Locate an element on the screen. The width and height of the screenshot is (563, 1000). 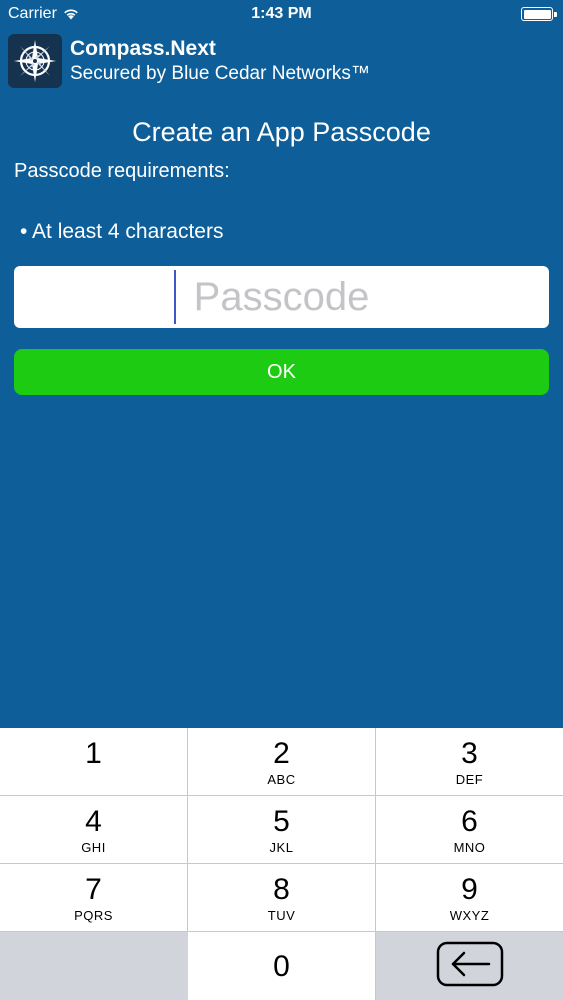
page-title: Create an App Passcode is located at coordinates (281, 132).